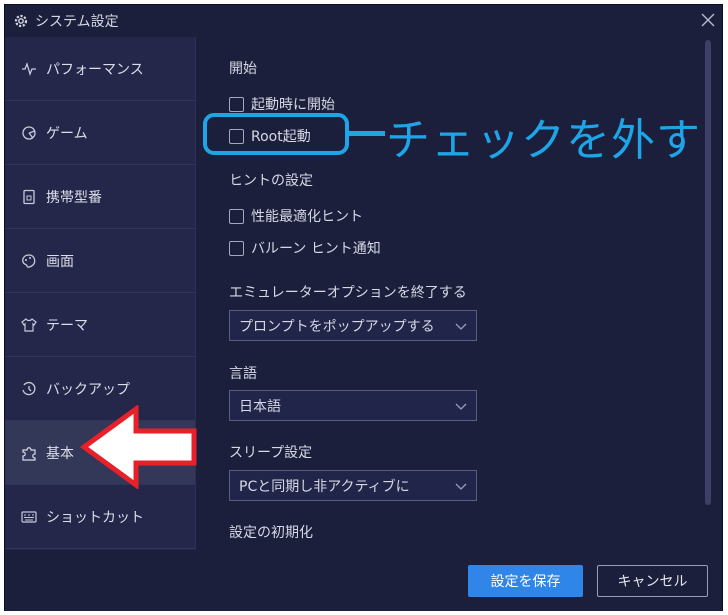  Describe the element at coordinates (307, 217) in the screenshot. I see `checkbox-label: 性能最適化ヒント` at that location.